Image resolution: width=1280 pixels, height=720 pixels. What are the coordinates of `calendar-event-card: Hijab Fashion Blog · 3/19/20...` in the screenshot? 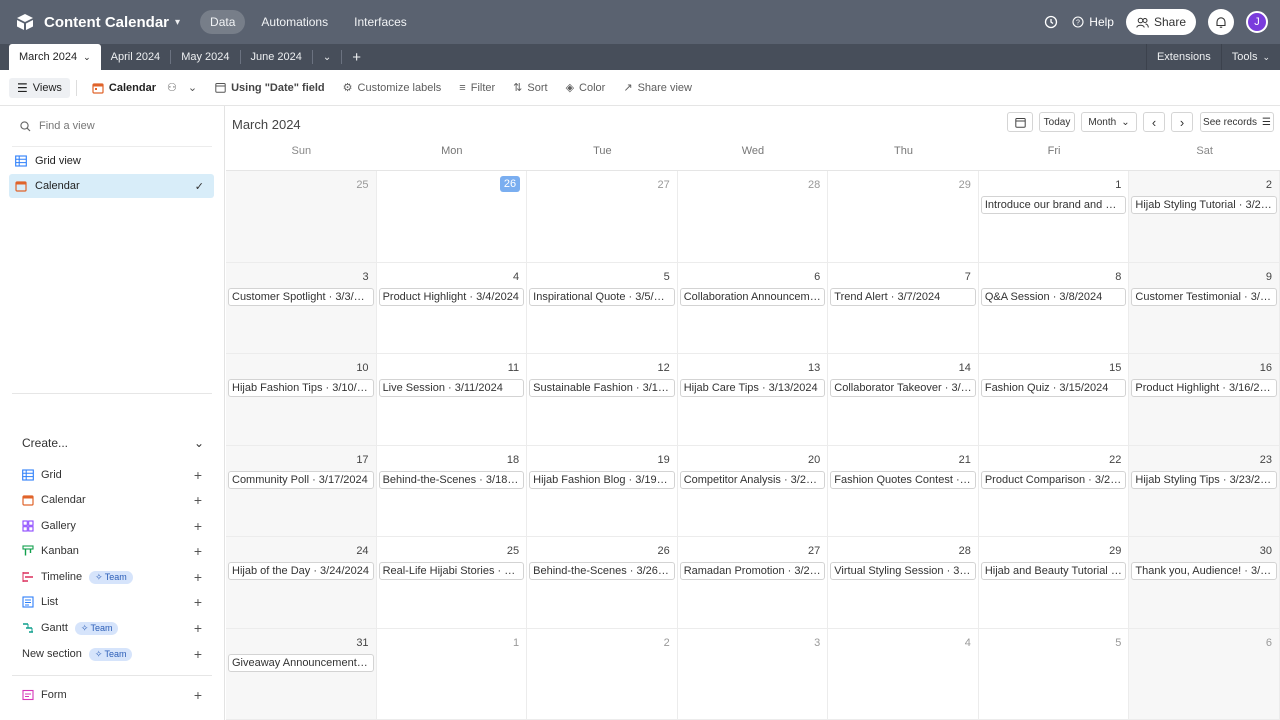 It's located at (602, 479).